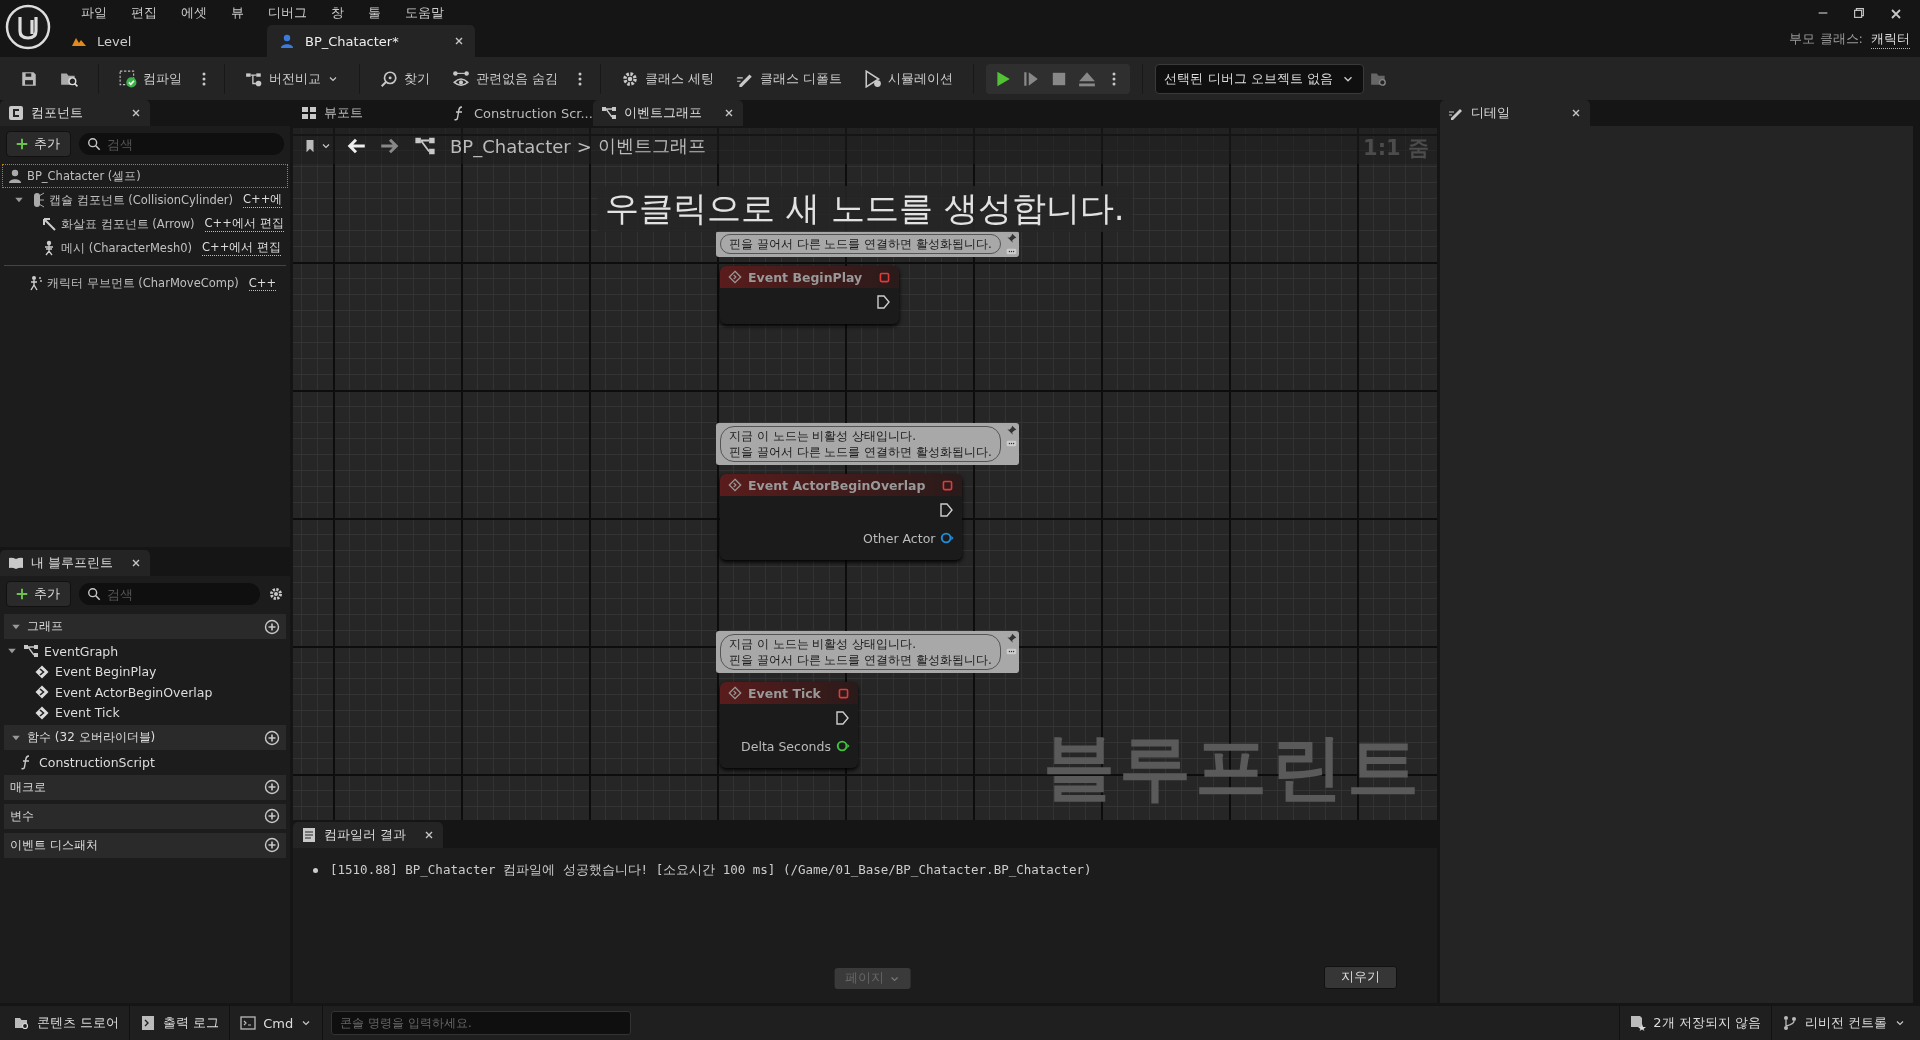  I want to click on logo-icon, so click(28, 27).